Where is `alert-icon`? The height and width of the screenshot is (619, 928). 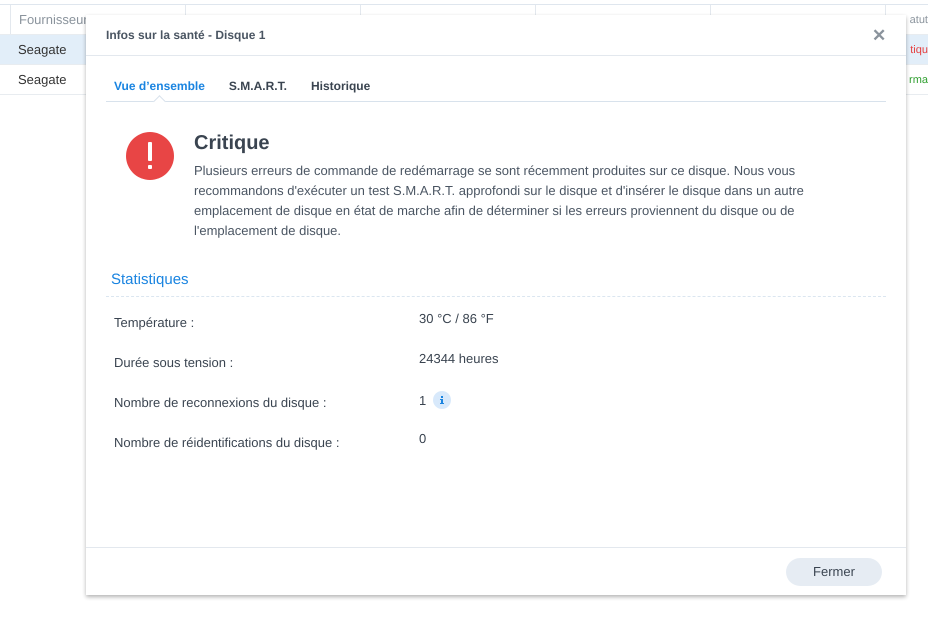 alert-icon is located at coordinates (150, 156).